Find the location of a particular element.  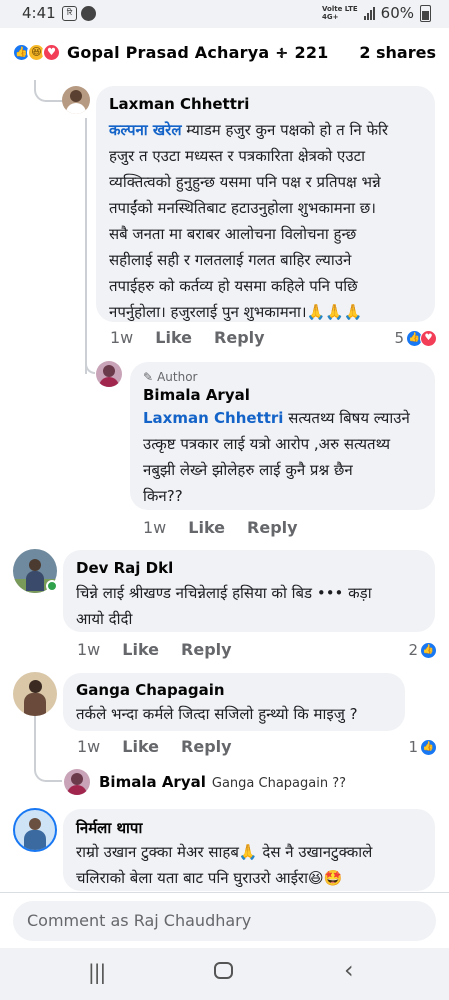

notification-box-icon: रि is located at coordinates (69, 13).